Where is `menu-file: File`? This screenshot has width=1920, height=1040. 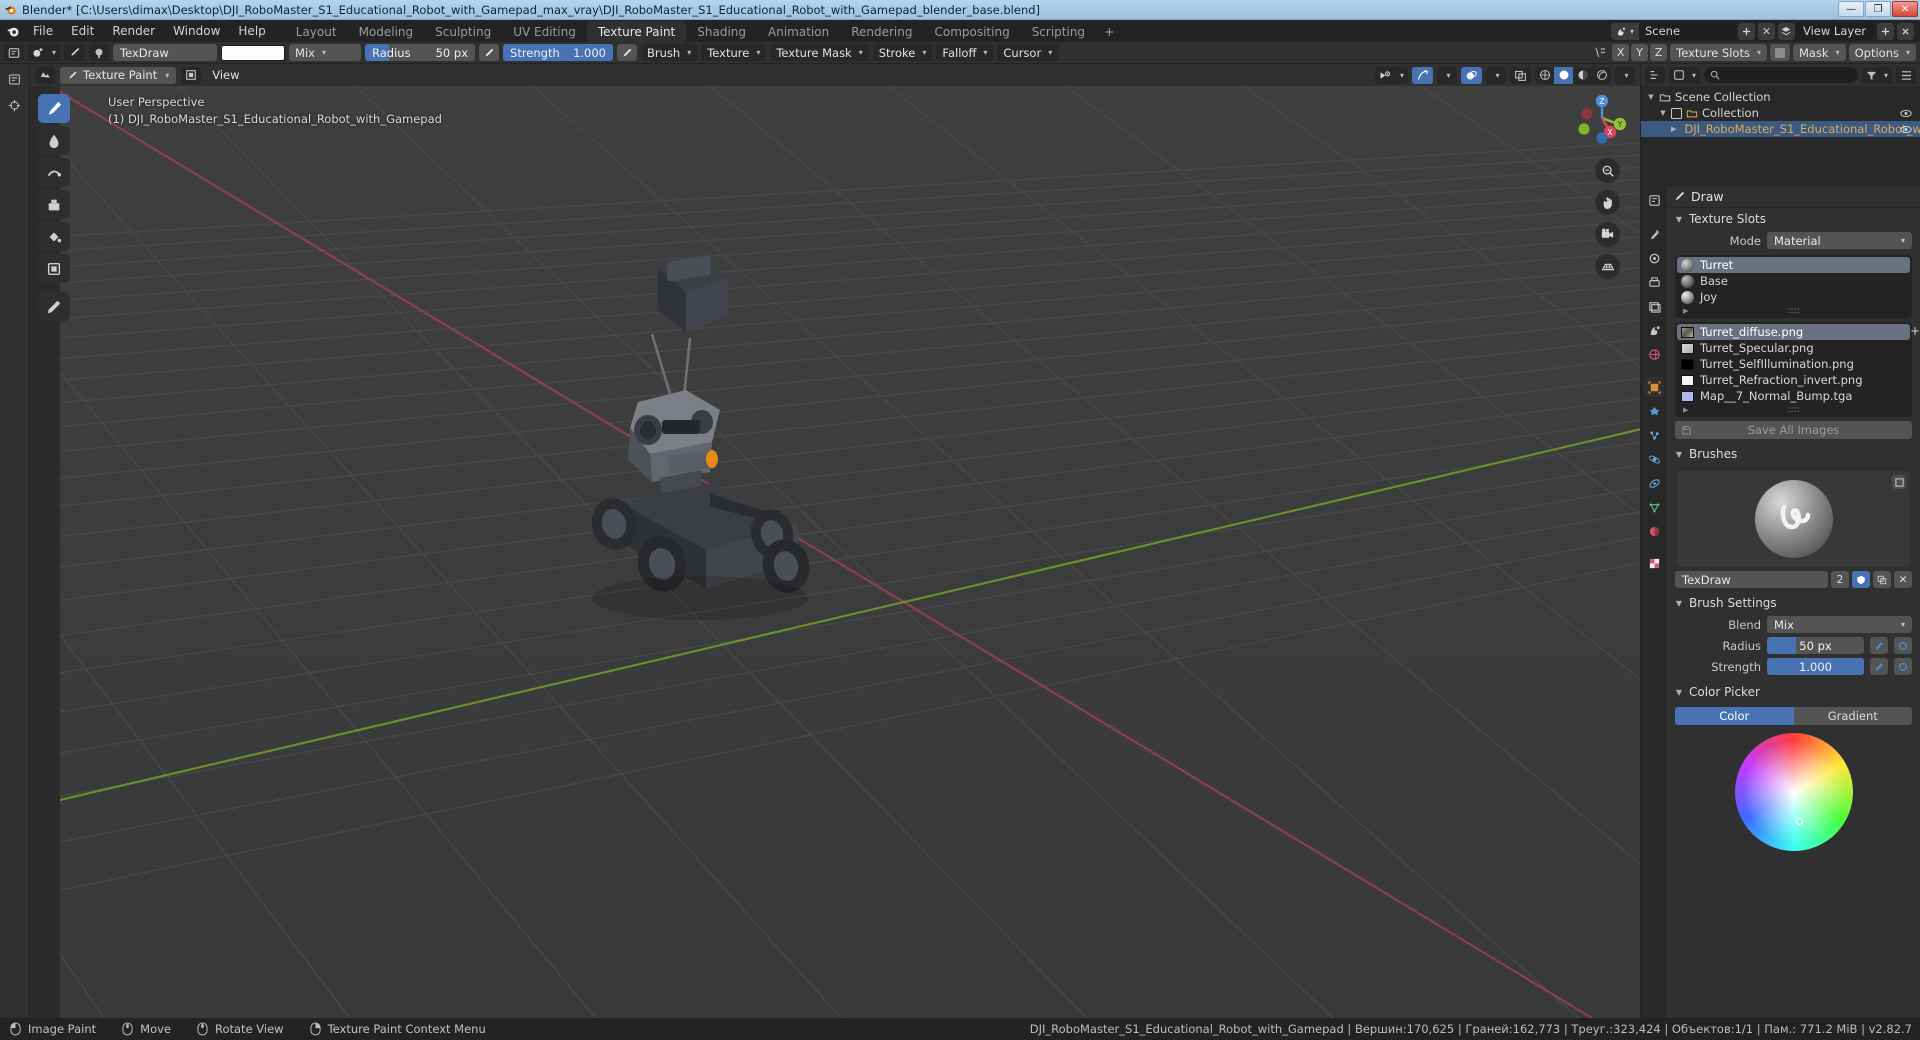 menu-file: File is located at coordinates (43, 31).